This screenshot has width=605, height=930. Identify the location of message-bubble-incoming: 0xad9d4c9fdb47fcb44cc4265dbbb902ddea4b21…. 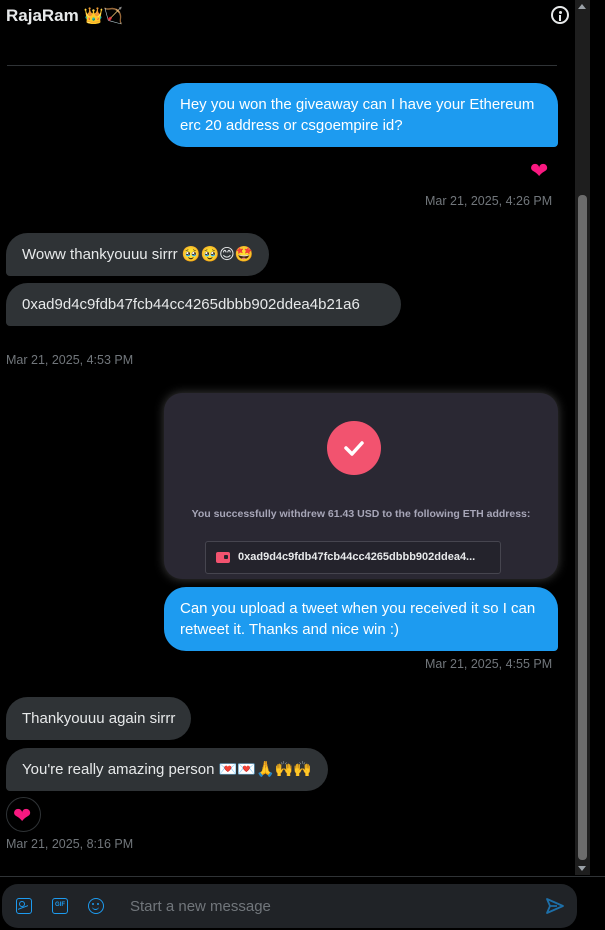
(203, 304).